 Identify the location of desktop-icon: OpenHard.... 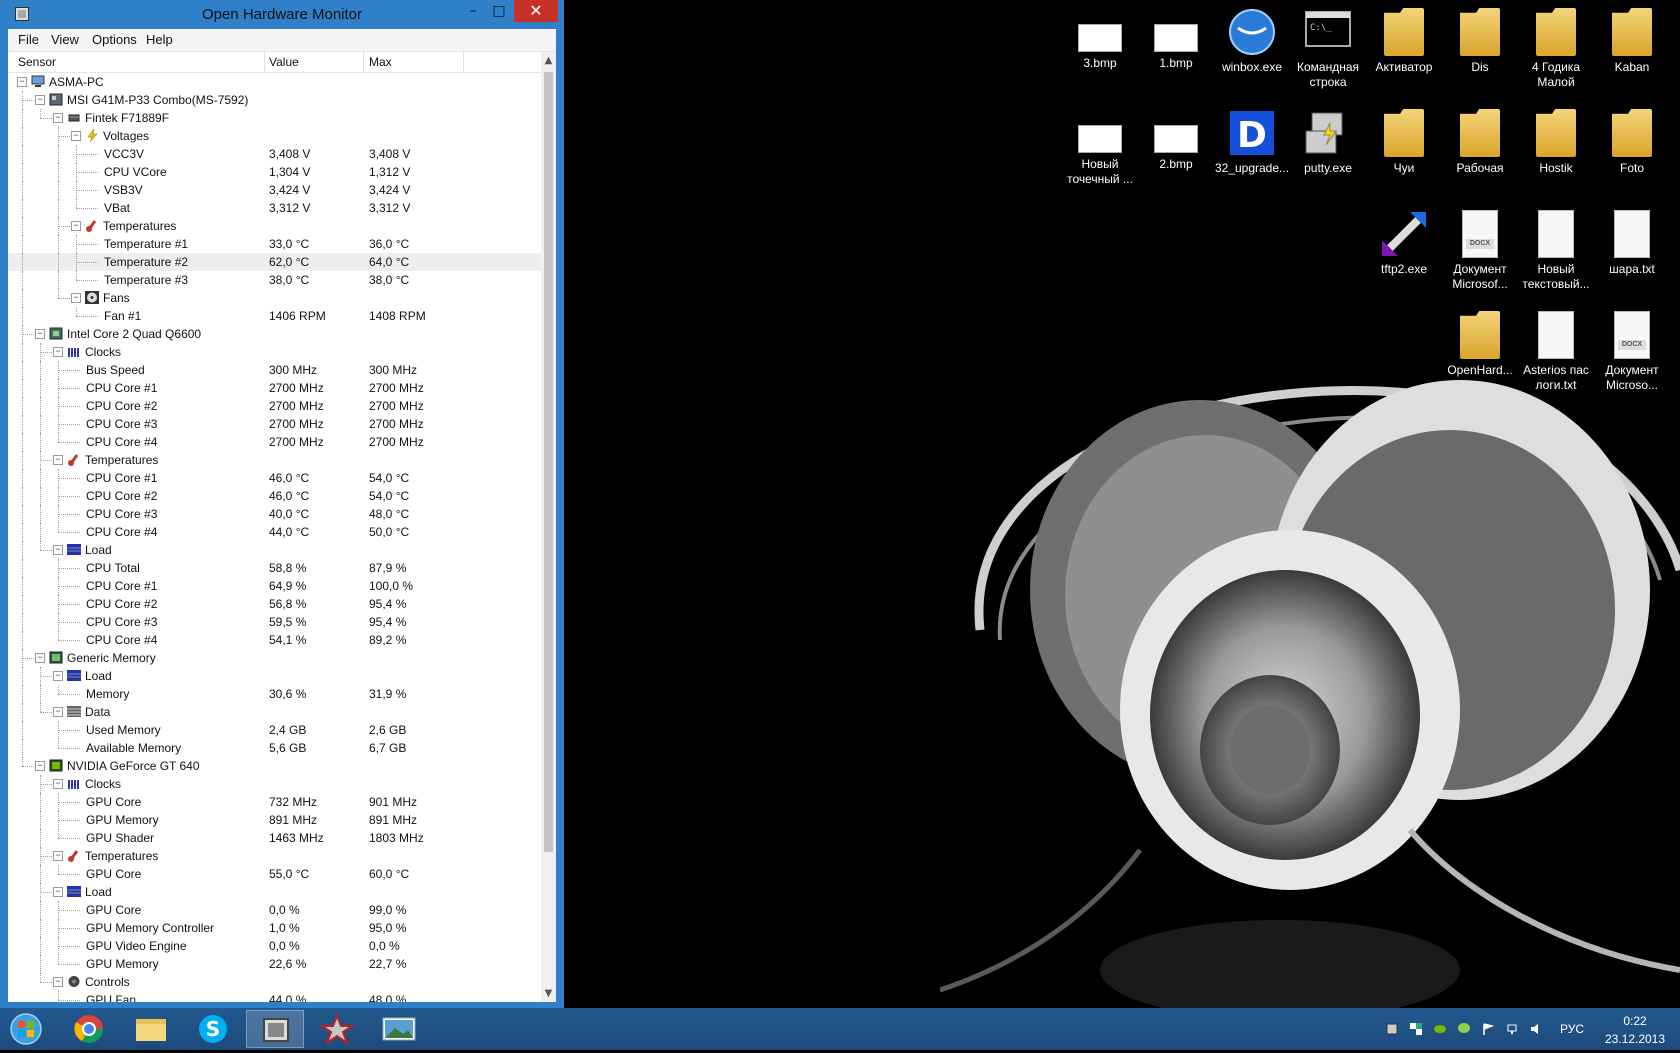
(1480, 344).